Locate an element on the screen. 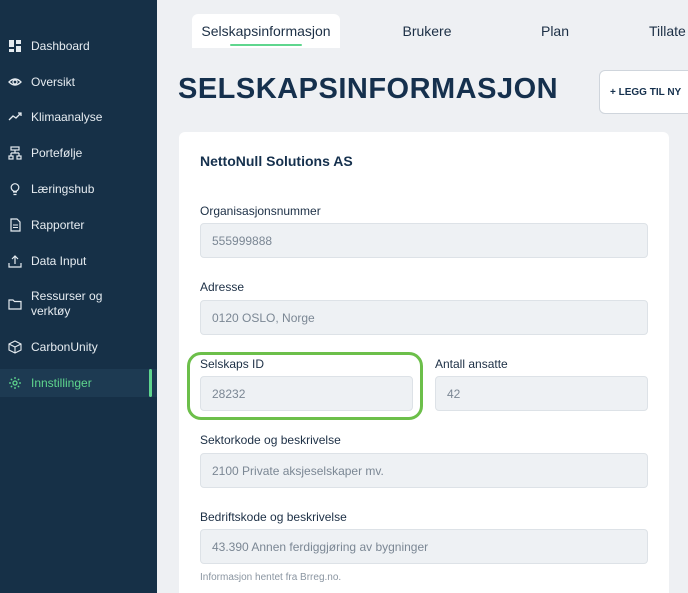 The width and height of the screenshot is (688, 593). document-icon is located at coordinates (15, 225).